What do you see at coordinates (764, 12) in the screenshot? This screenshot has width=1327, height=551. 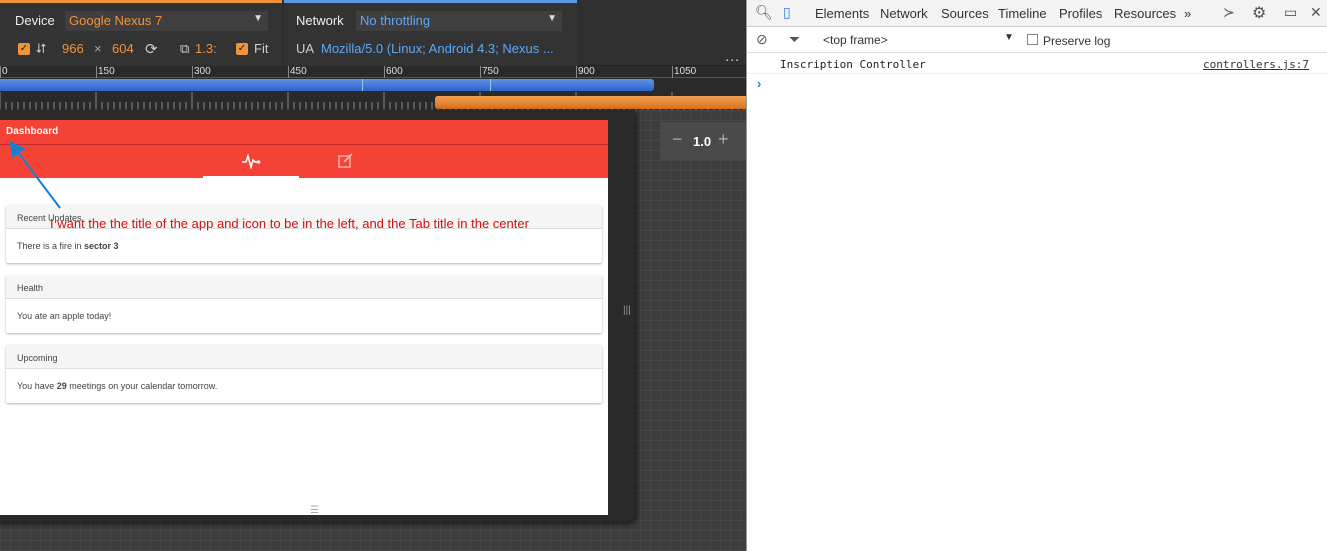 I see `inspect-icon: 🔍︎` at bounding box center [764, 12].